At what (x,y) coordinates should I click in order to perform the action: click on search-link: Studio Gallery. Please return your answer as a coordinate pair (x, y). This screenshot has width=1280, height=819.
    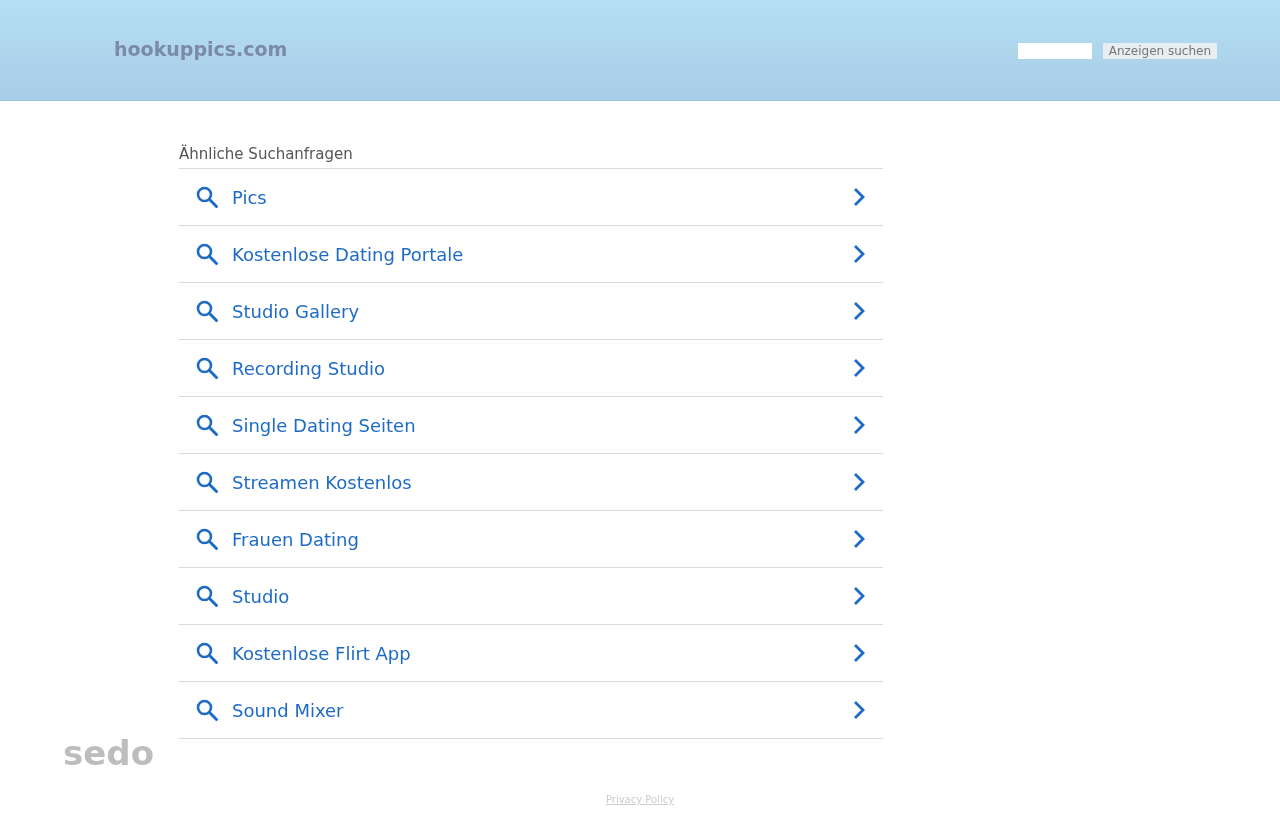
    Looking at the image, I should click on (531, 311).